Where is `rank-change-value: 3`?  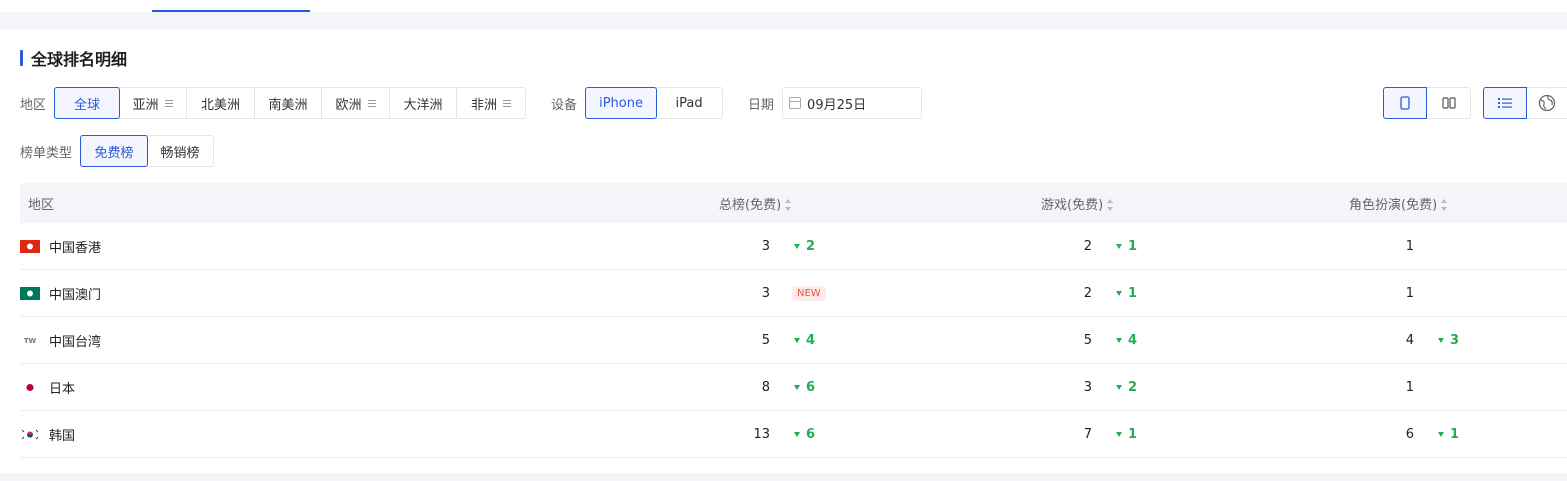 rank-change-value: 3 is located at coordinates (1455, 340).